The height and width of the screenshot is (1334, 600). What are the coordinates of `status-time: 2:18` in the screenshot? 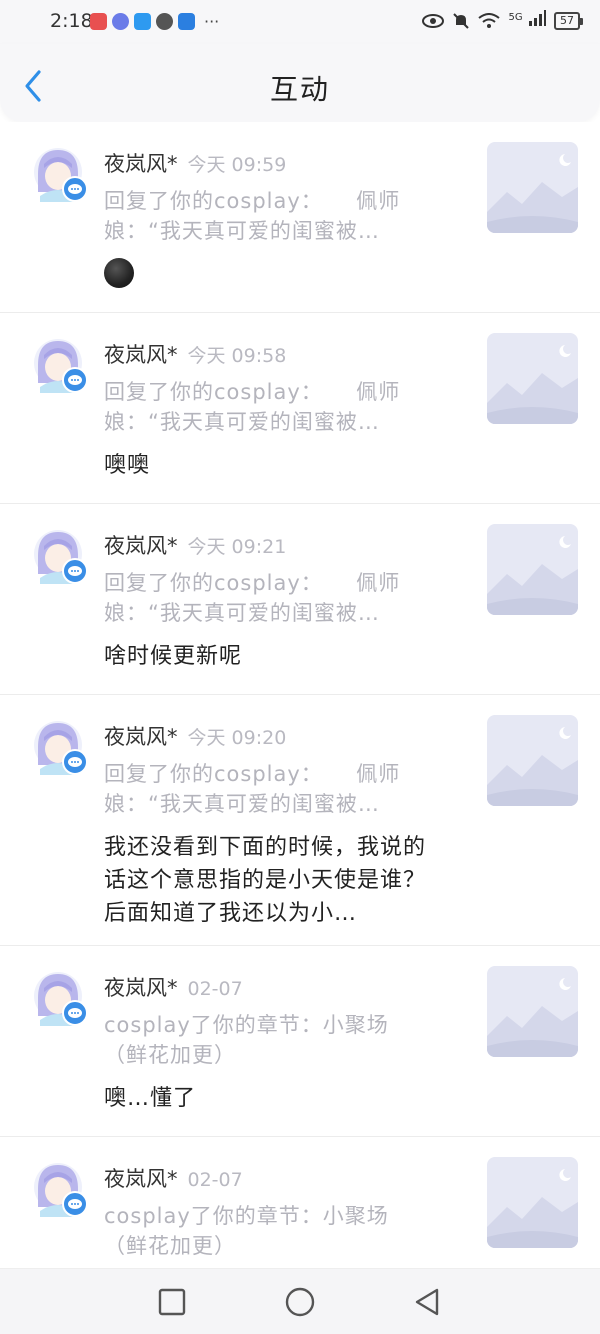 It's located at (71, 21).